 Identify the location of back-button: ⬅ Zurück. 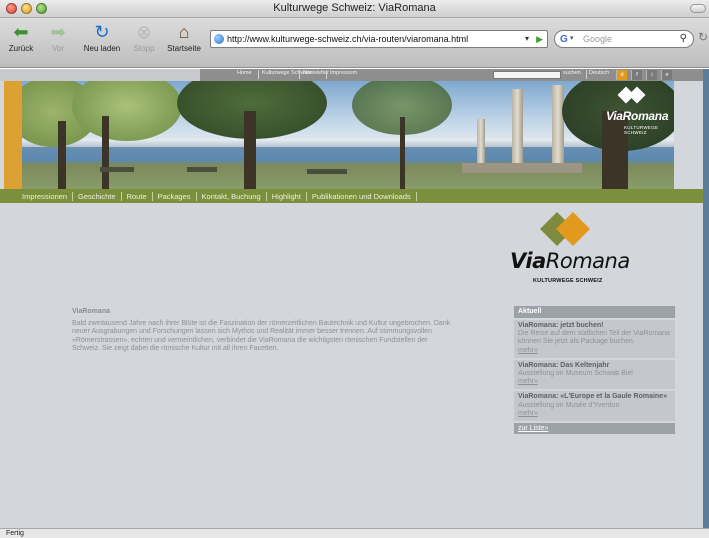
(21, 37).